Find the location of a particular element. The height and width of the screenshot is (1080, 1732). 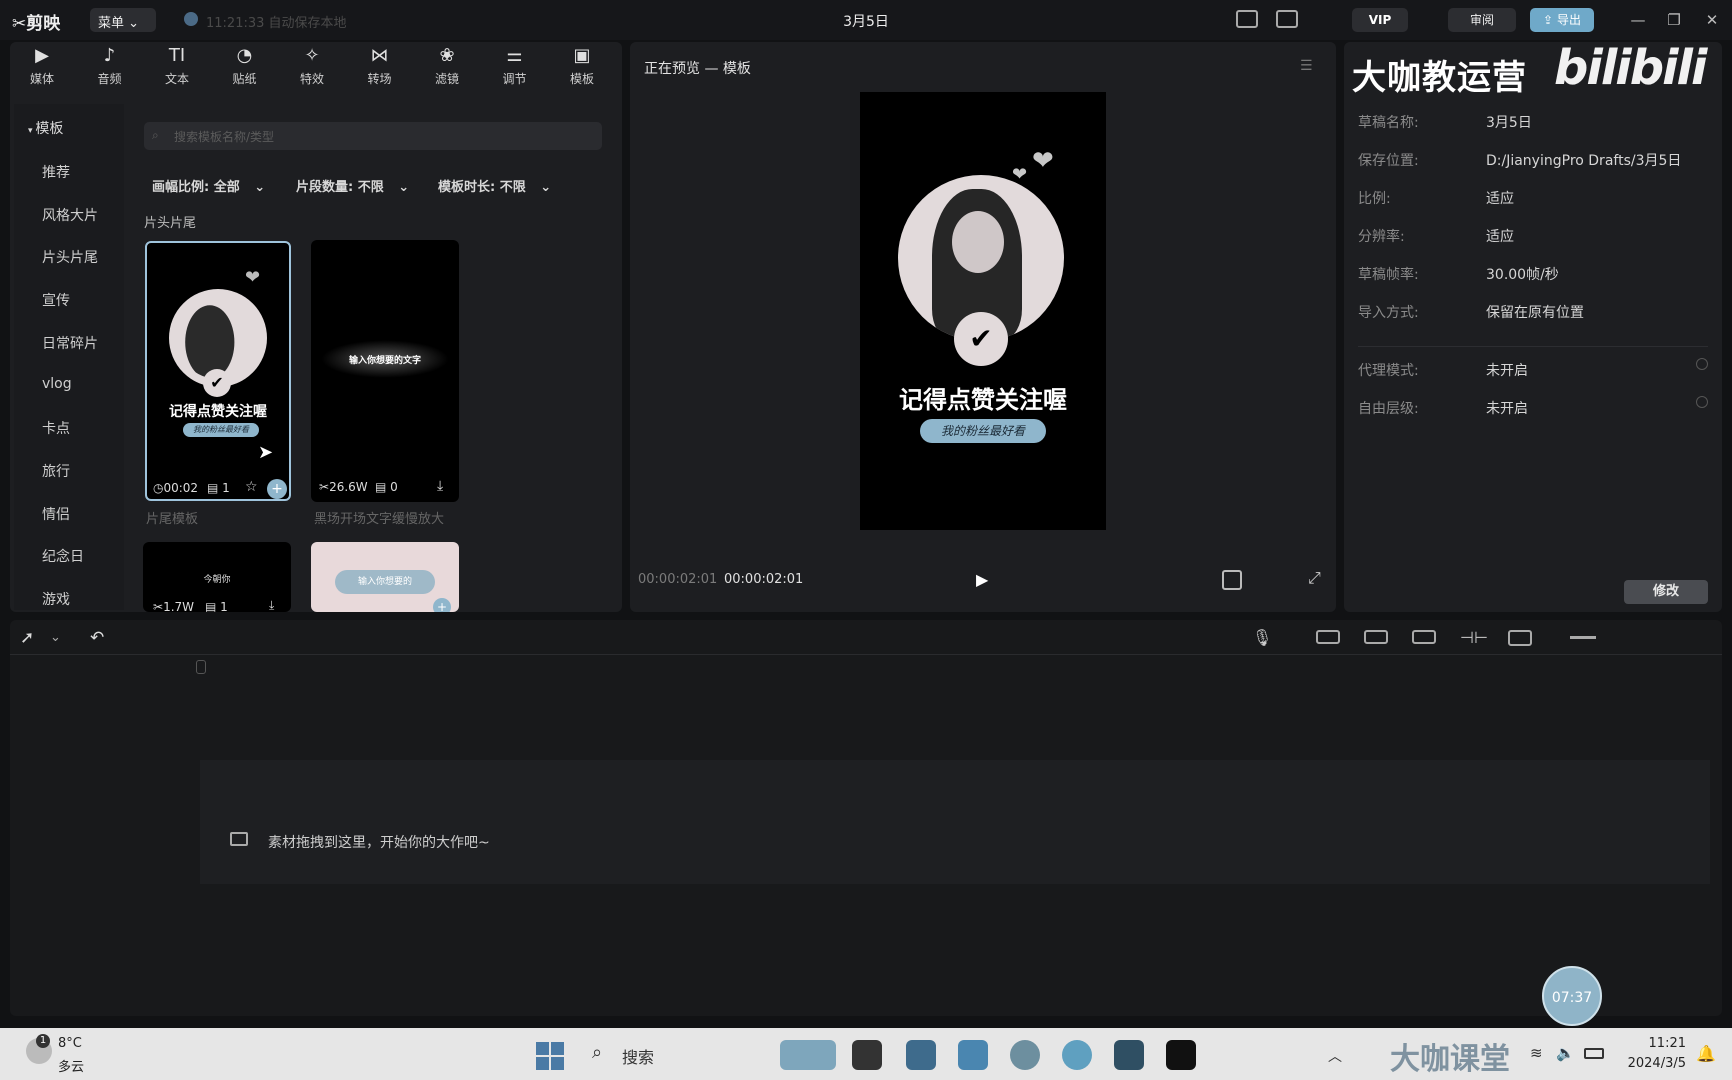

weather-badge: 1 is located at coordinates (43, 1041).